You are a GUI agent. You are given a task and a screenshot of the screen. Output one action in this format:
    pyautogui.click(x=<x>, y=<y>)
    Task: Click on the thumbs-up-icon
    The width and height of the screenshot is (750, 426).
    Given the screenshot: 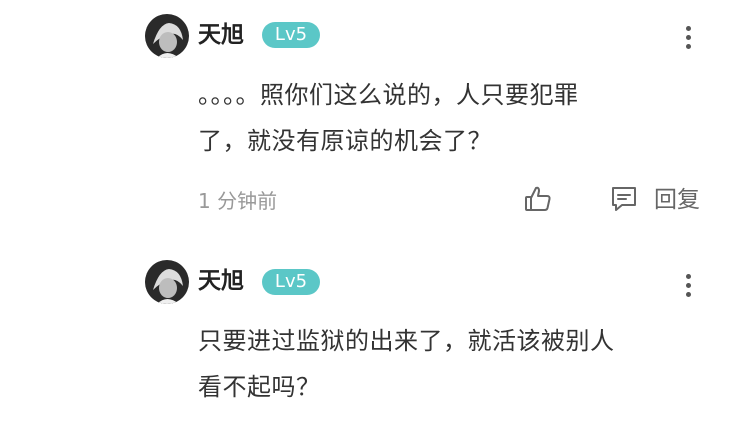 What is the action you would take?
    pyautogui.click(x=538, y=199)
    